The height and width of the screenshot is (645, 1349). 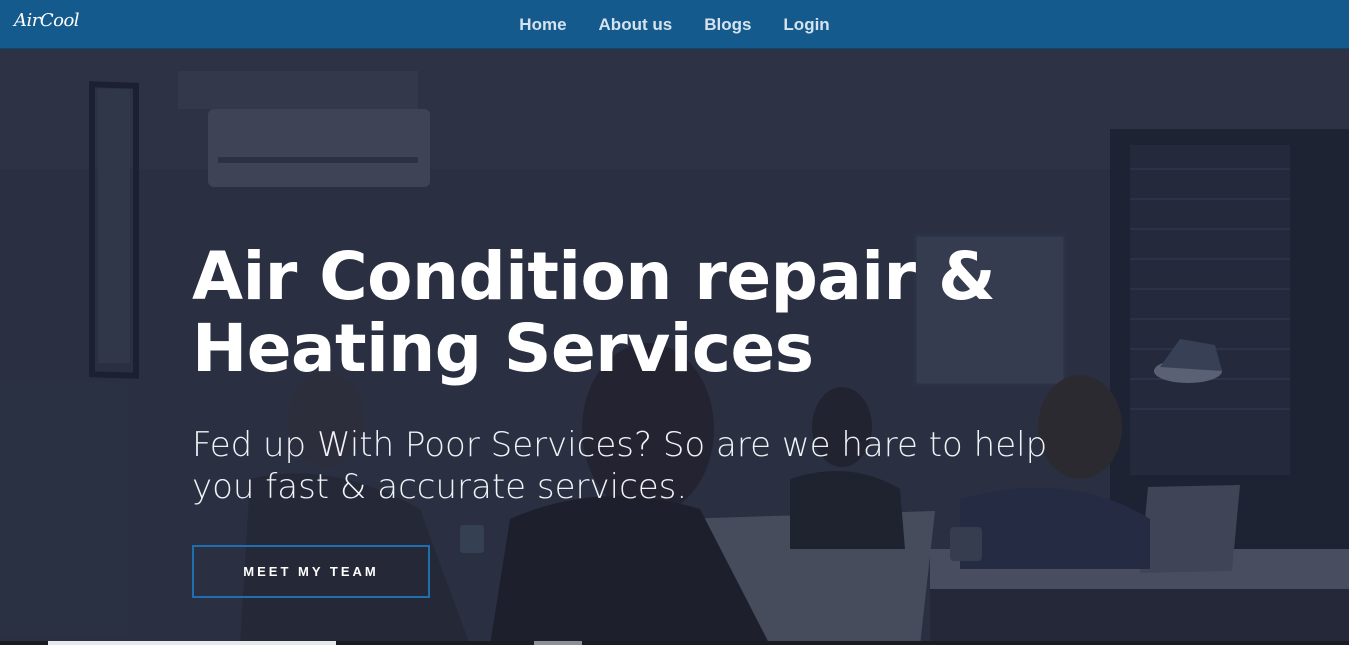 I want to click on nav-login-link: Login, so click(x=806, y=25).